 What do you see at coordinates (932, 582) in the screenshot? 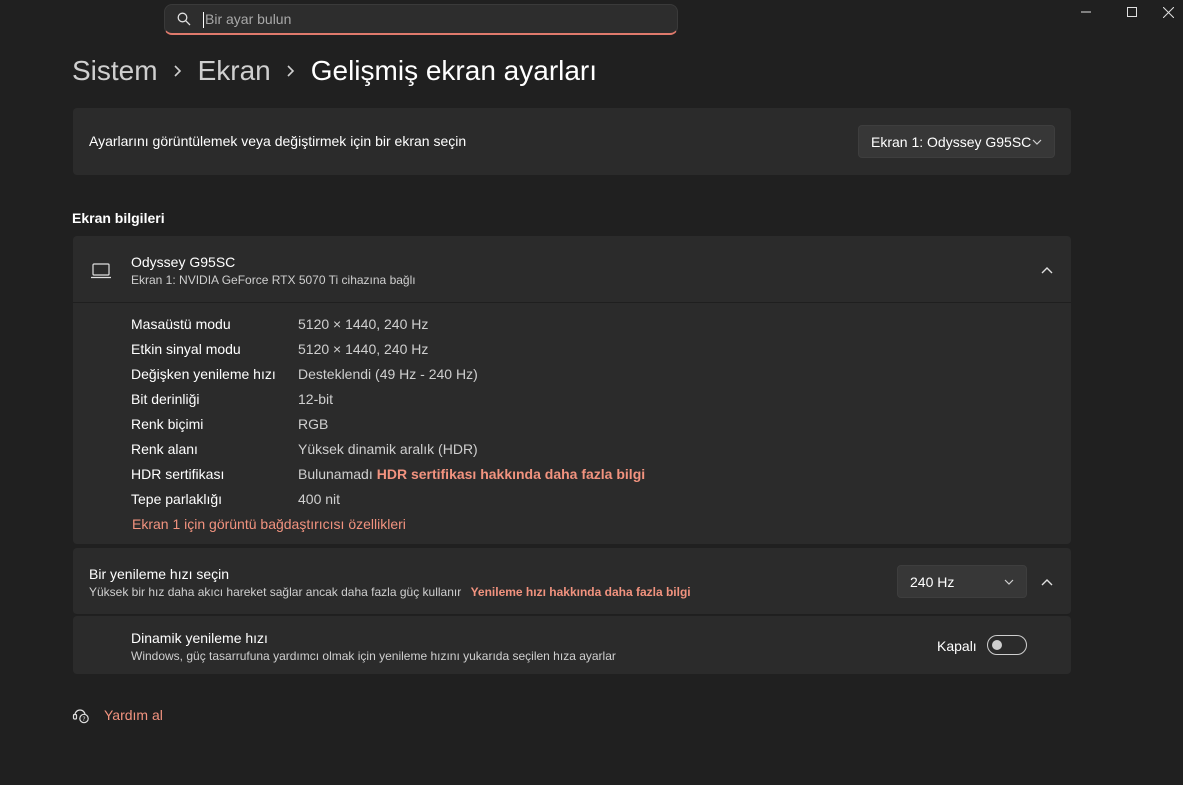
I see `refresh-rate-value: 240 Hz` at bounding box center [932, 582].